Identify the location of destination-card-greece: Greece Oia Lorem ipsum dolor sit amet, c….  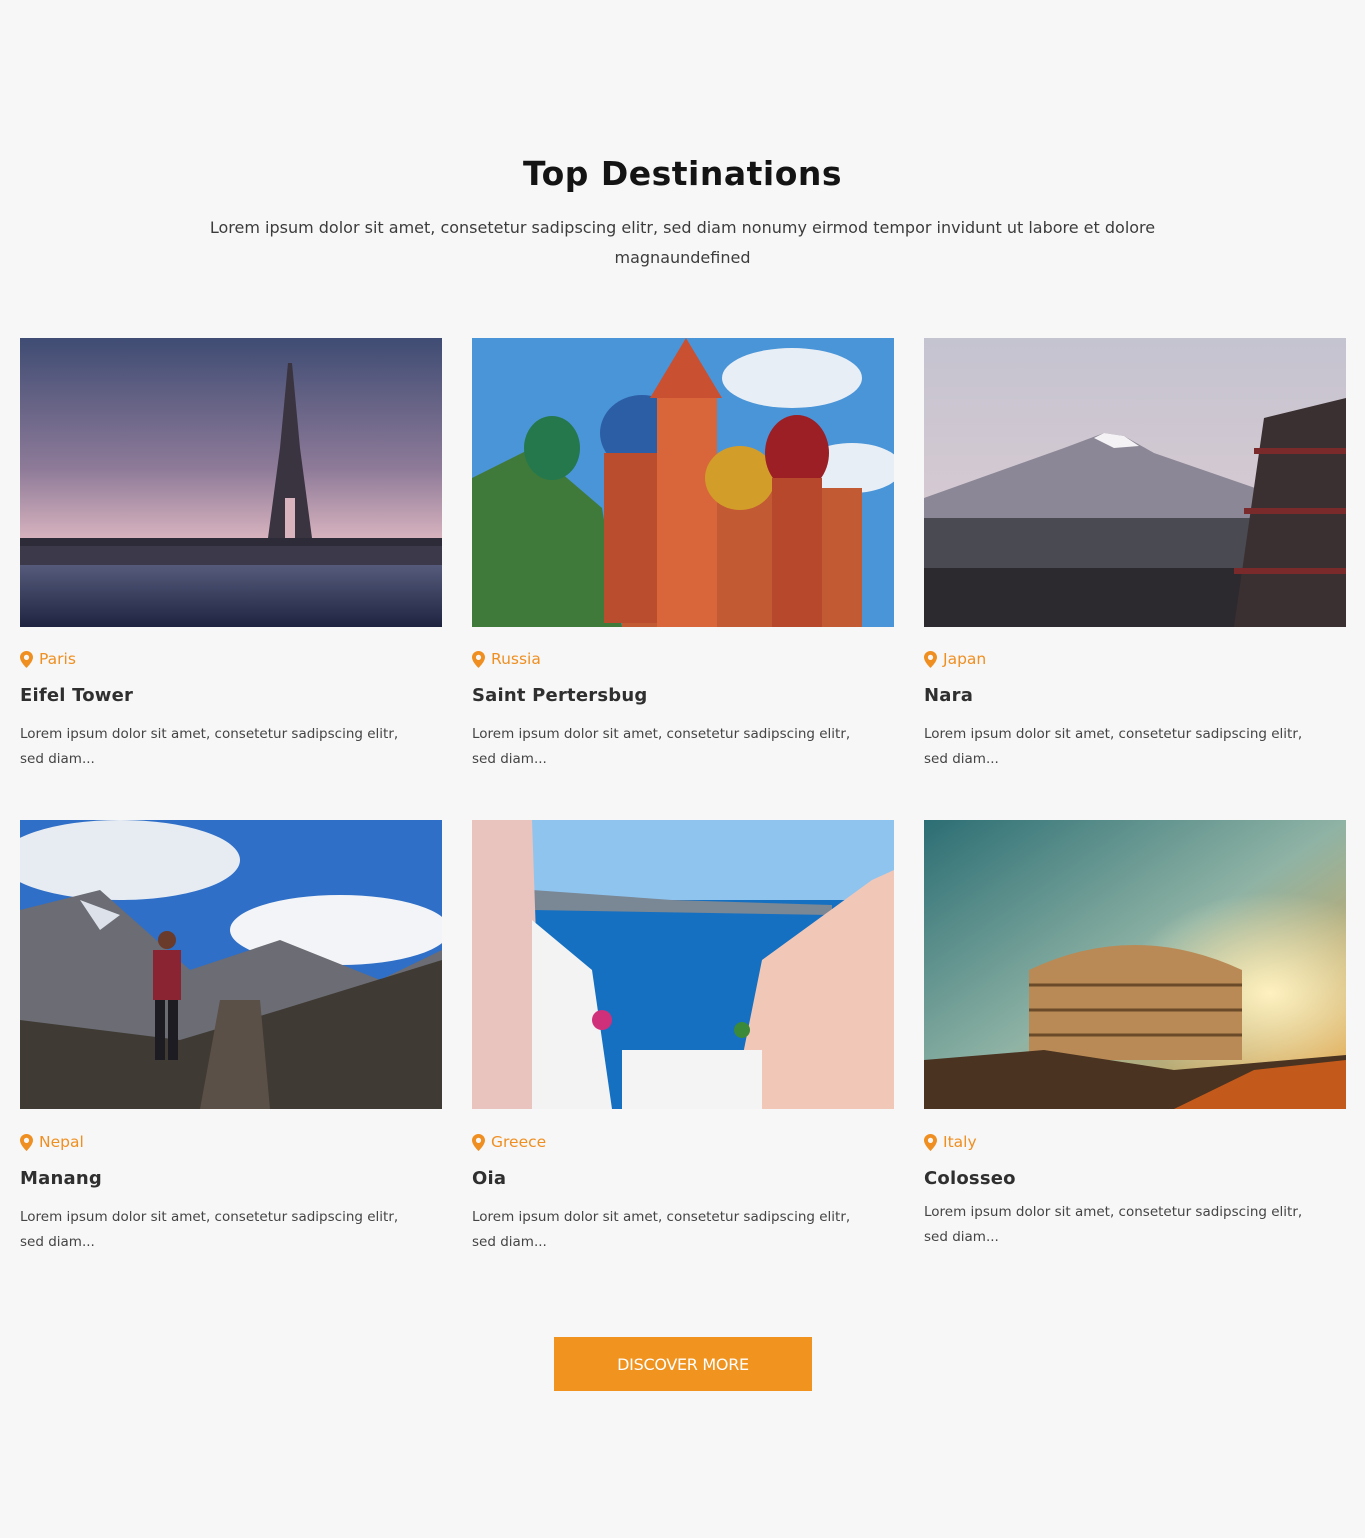
(683, 1035).